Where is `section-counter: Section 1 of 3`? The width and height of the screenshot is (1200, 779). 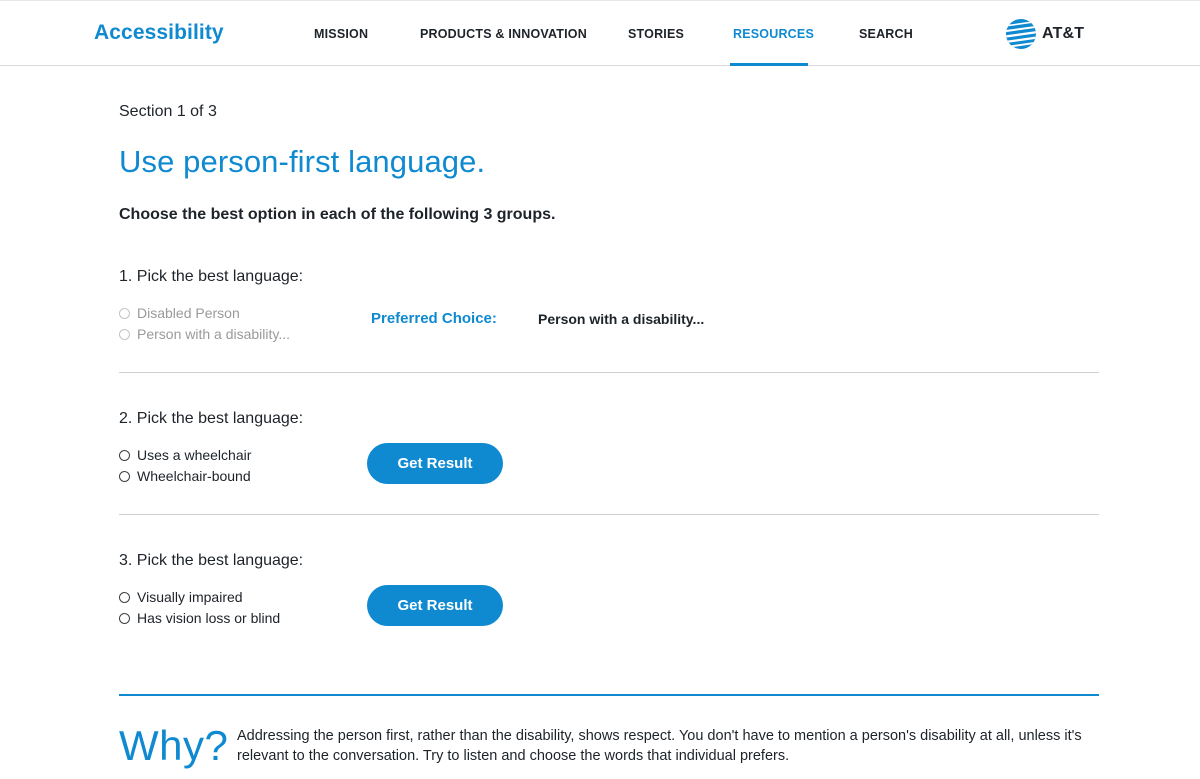 section-counter: Section 1 of 3 is located at coordinates (168, 111).